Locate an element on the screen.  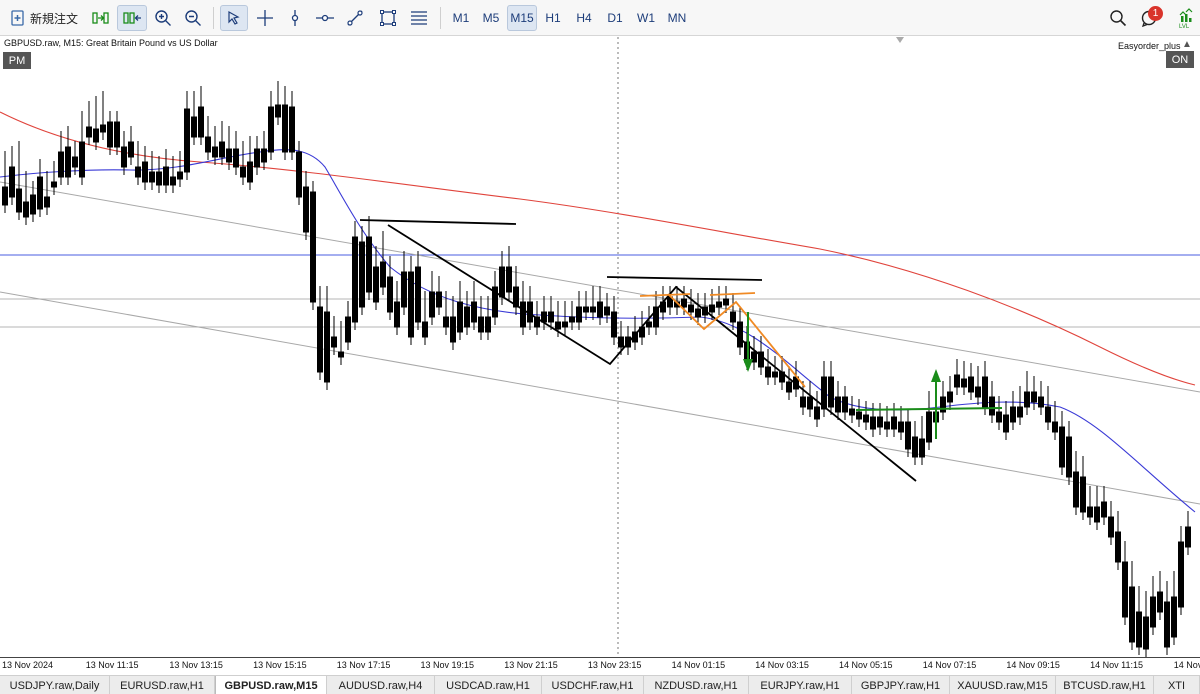
timeframe-m5: M5 is located at coordinates (491, 18).